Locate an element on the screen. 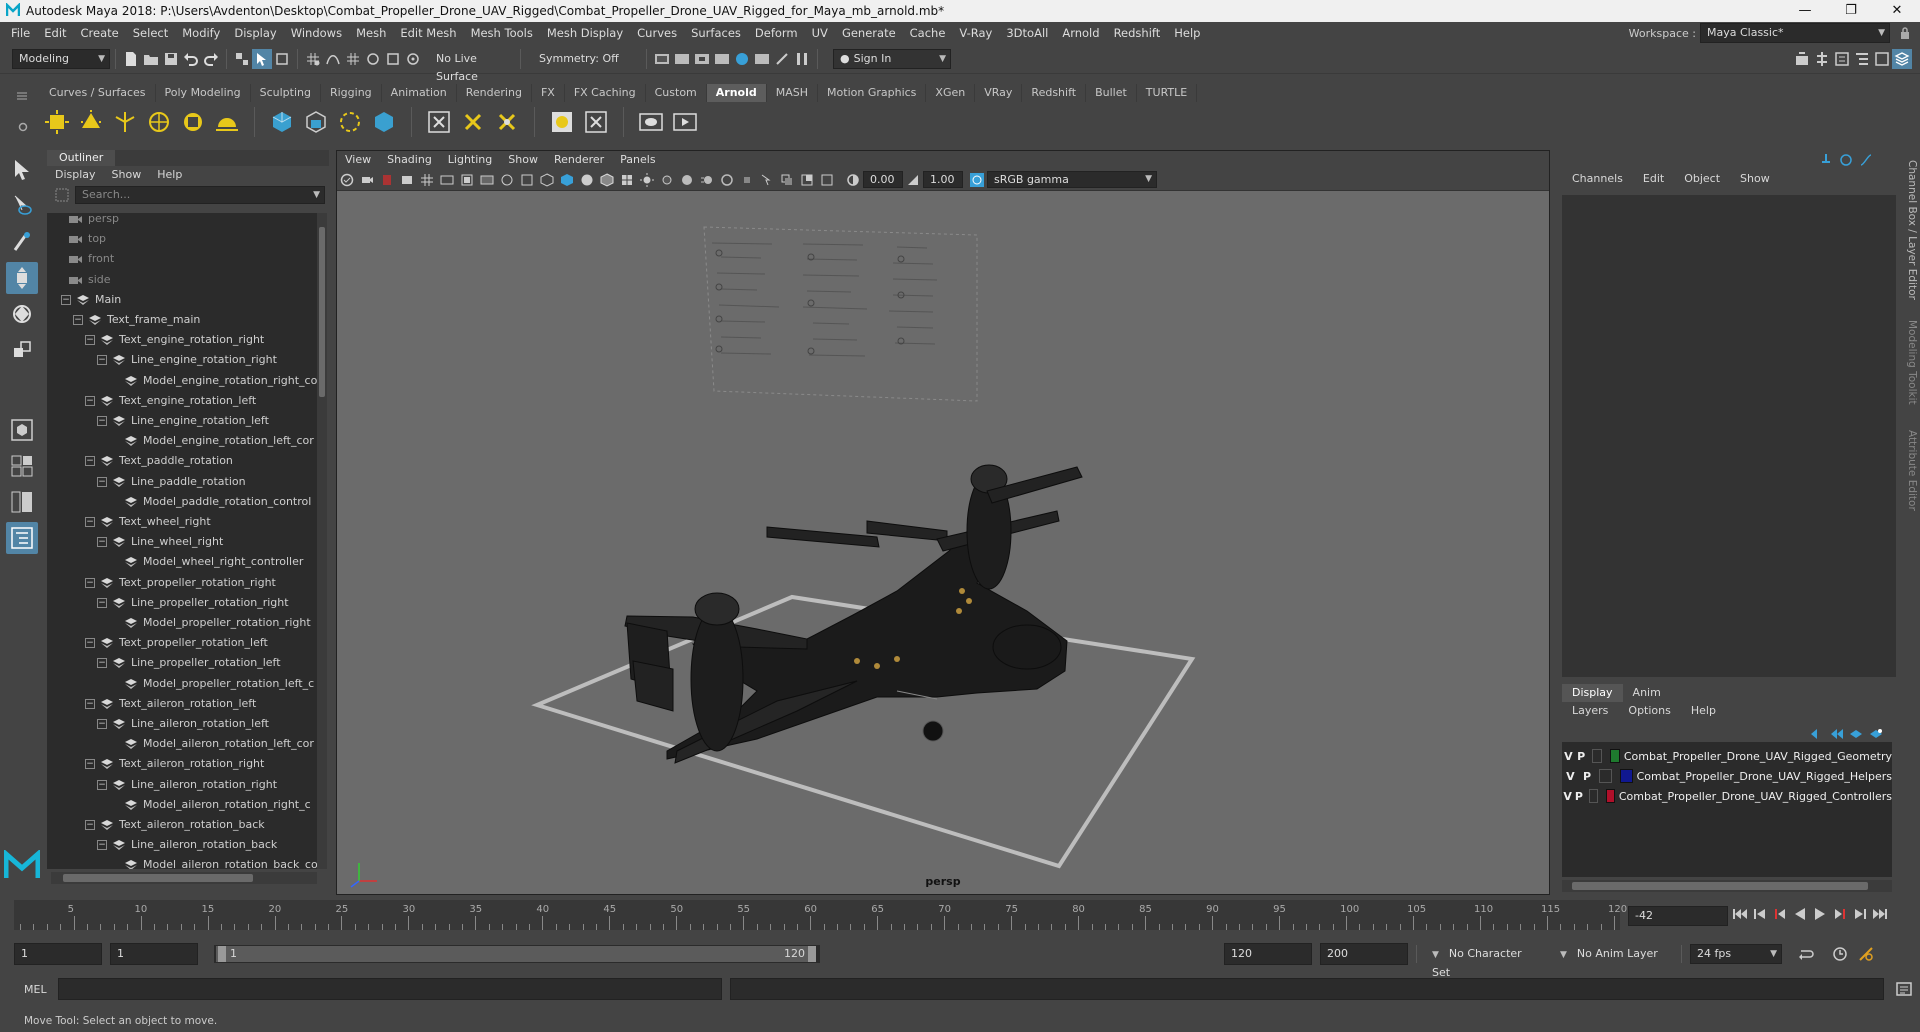 The width and height of the screenshot is (1920, 1032). gamma-field: 1.00 is located at coordinates (943, 179).